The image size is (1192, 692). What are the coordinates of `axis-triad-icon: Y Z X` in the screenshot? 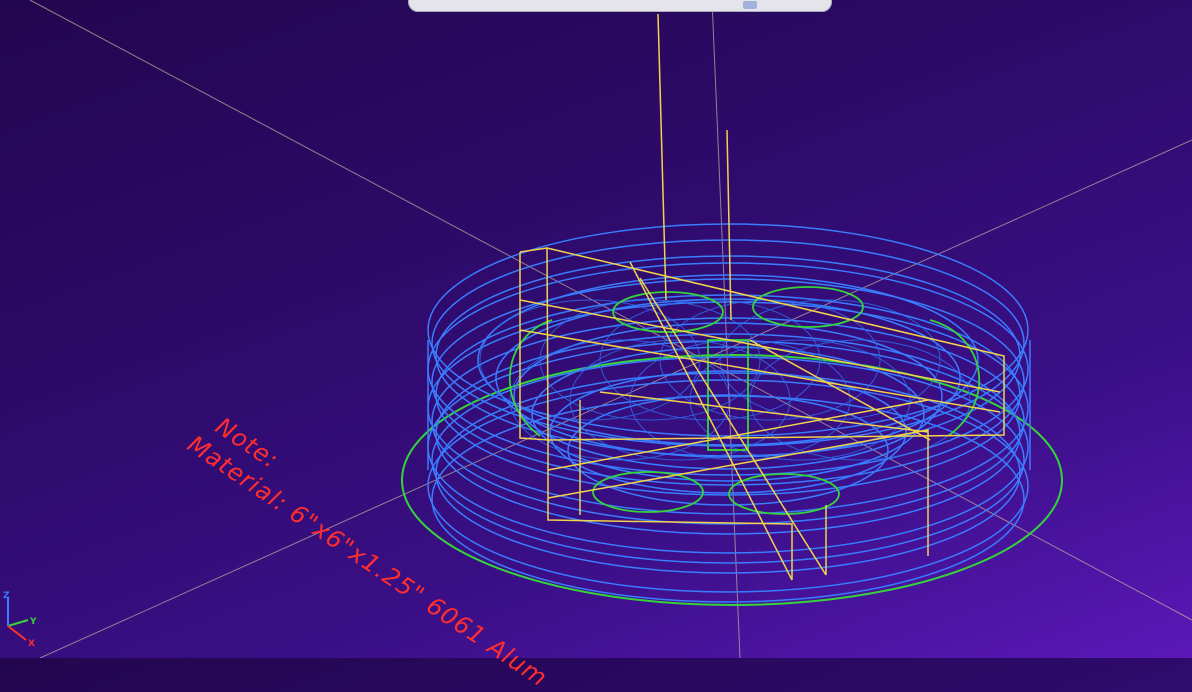 It's located at (20, 620).